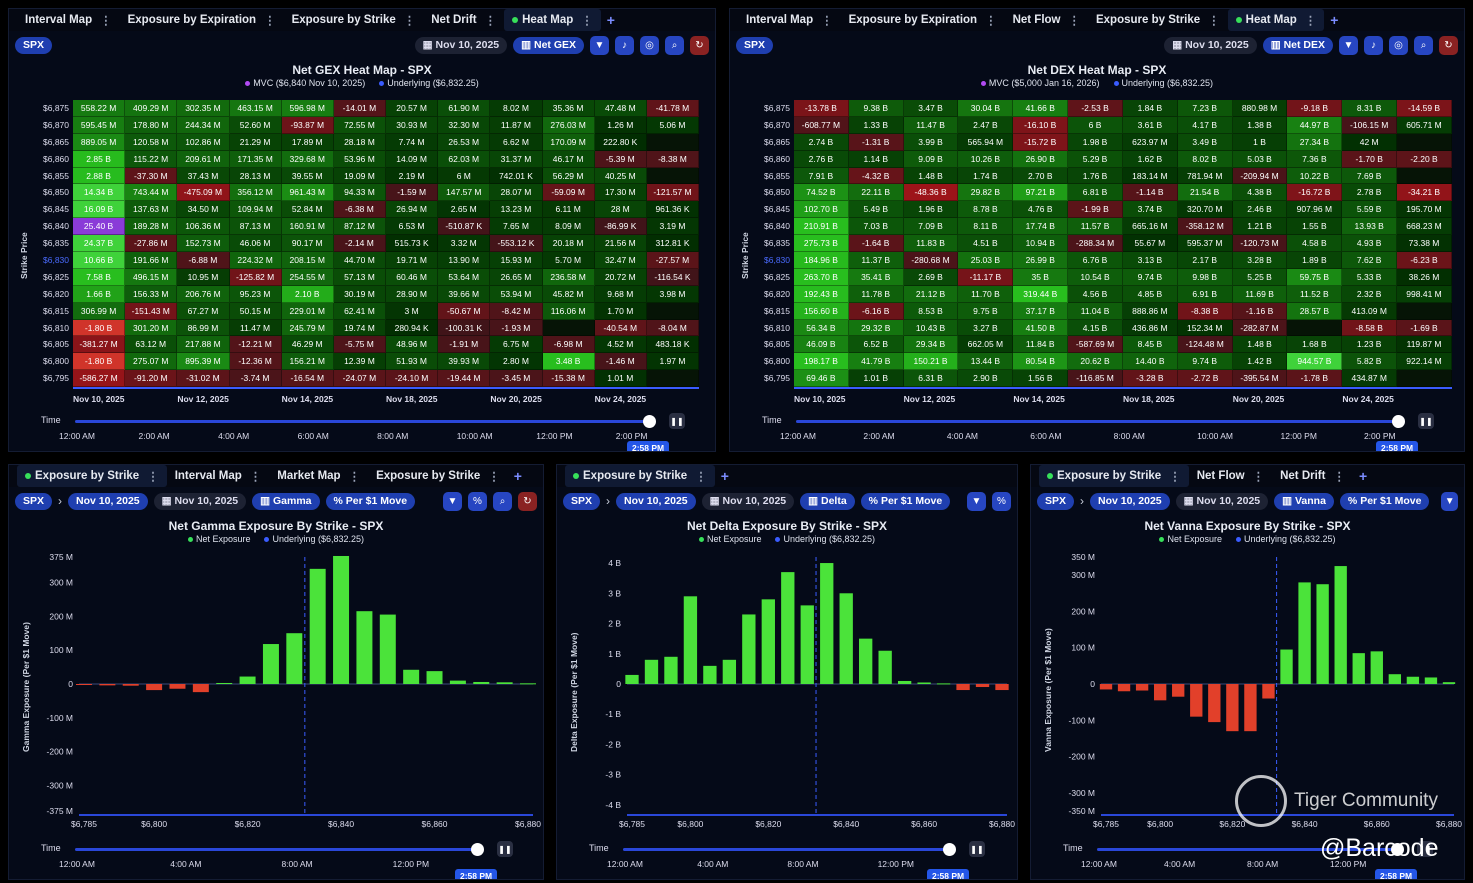 This screenshot has width=1473, height=883. What do you see at coordinates (1095, 210) in the screenshot?
I see `heatmap-cell: -1.99 B` at bounding box center [1095, 210].